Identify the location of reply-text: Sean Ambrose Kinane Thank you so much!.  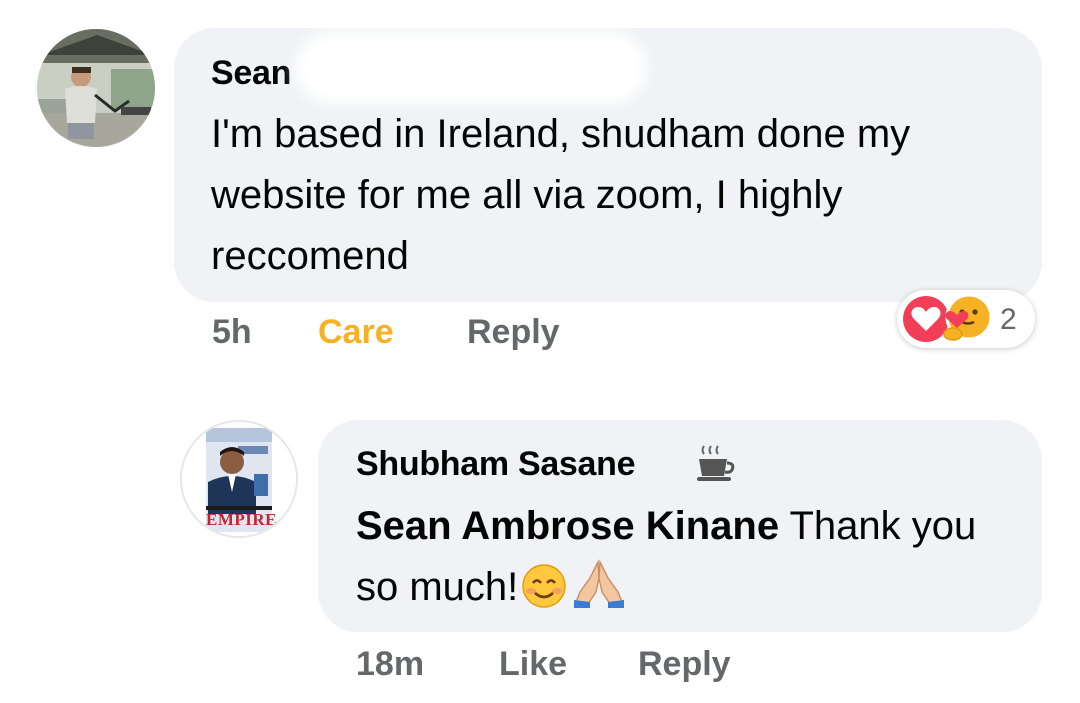
(686, 557).